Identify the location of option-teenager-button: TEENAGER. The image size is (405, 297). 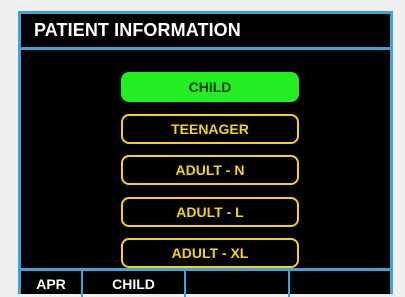
(210, 129).